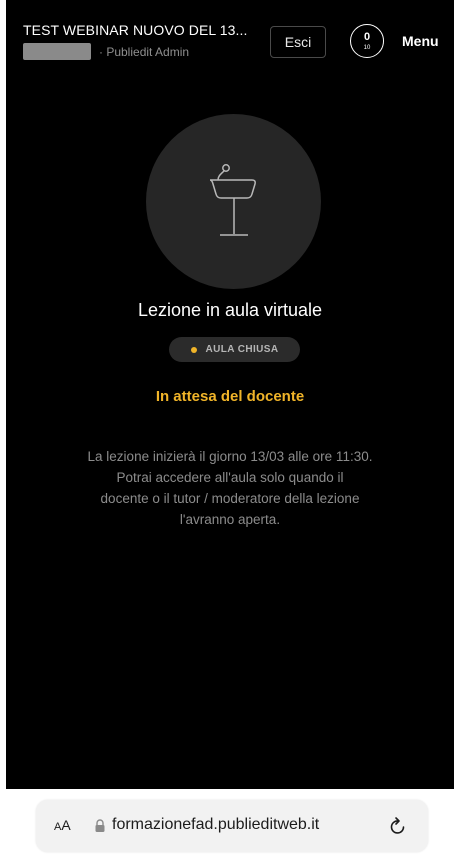  I want to click on lesson-icon-circle, so click(233, 201).